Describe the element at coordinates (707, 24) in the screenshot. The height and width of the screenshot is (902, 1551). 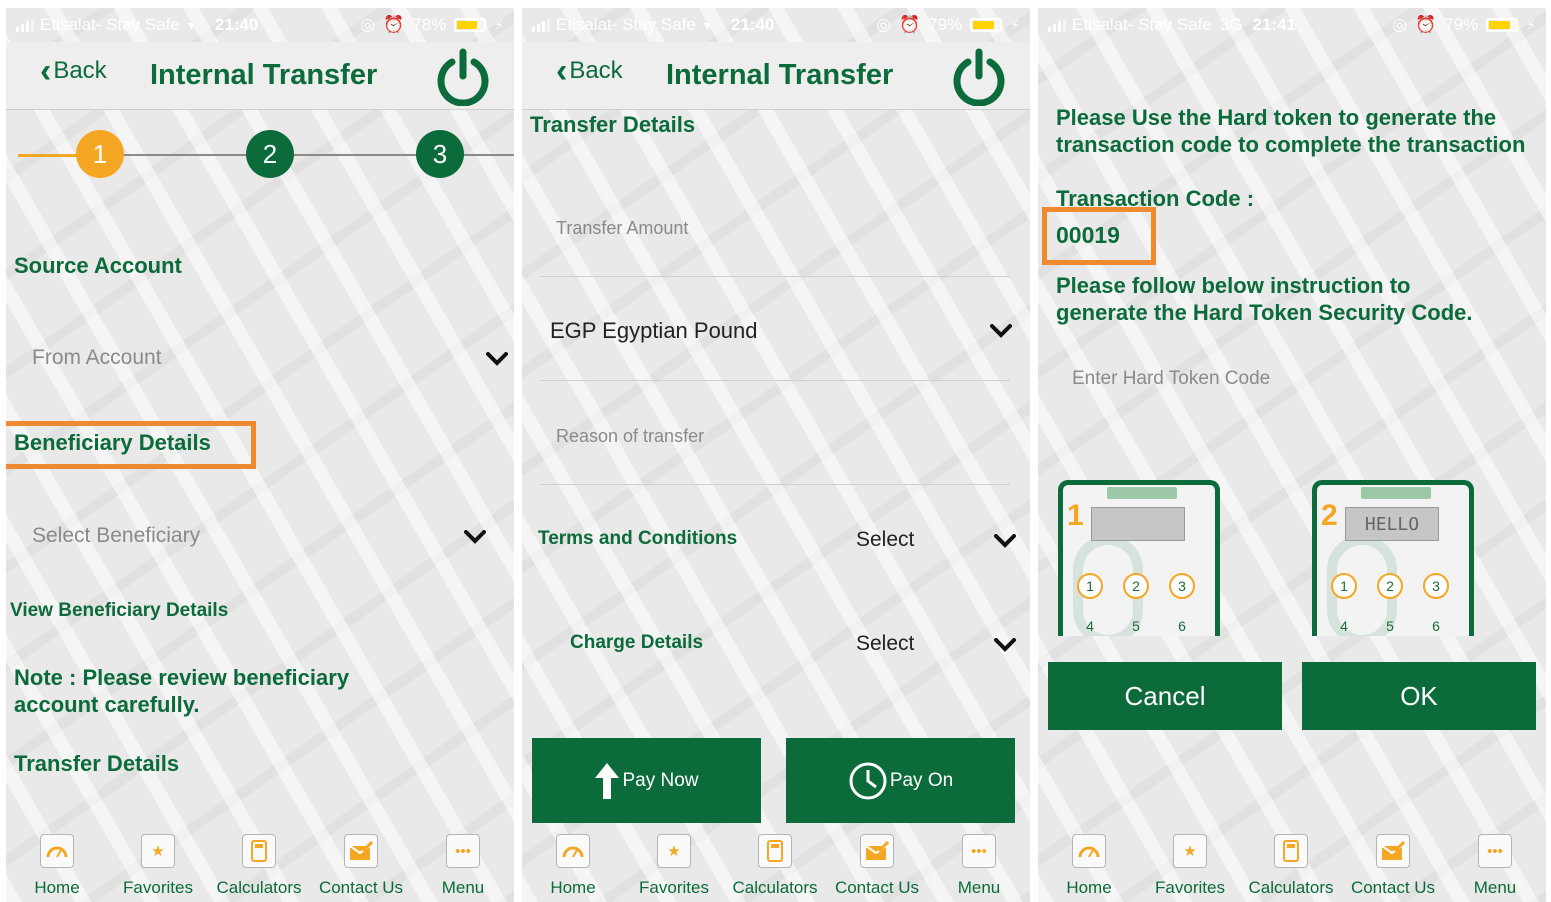
I see `wifi-icon: ▾` at that location.